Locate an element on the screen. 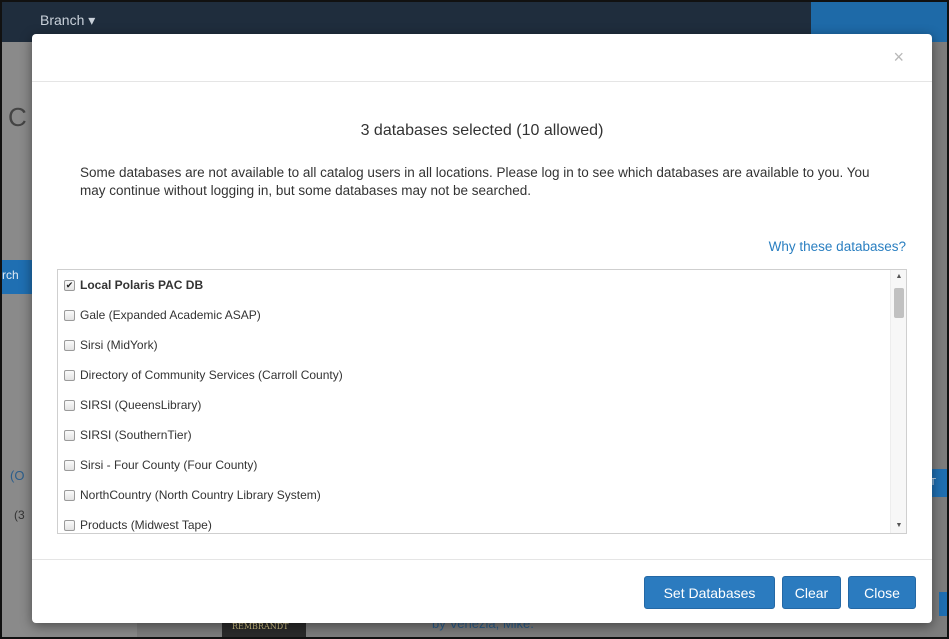 This screenshot has height=639, width=949. background-link-fragment: (O is located at coordinates (17, 475).